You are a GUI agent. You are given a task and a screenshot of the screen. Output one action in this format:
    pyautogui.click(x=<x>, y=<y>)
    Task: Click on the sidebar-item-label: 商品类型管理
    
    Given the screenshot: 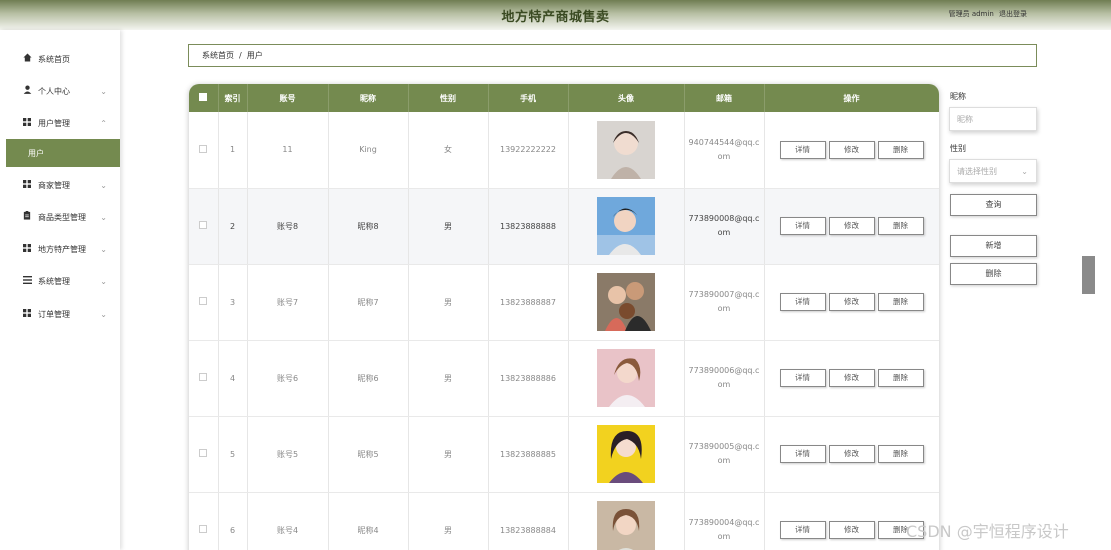 What is the action you would take?
    pyautogui.click(x=62, y=217)
    